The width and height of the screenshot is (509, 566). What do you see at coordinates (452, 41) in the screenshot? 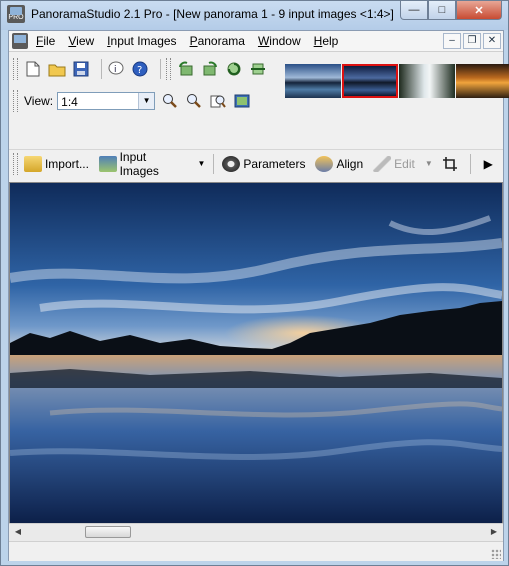
I see `mdi-minimize-button: –` at bounding box center [452, 41].